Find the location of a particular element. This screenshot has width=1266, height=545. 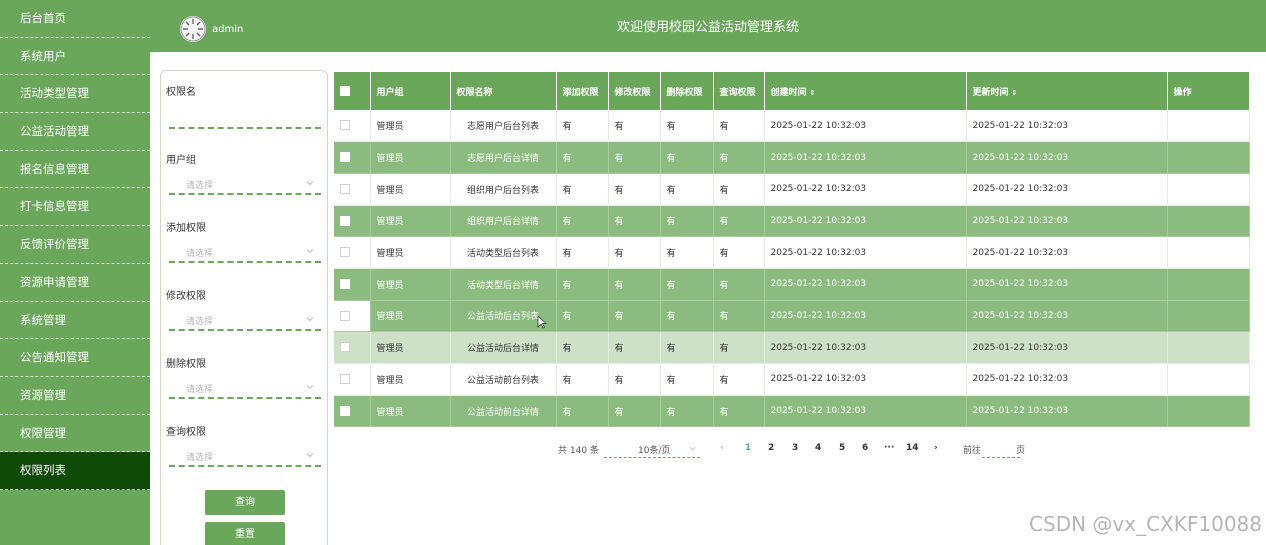

delete-perm-select: 请选择 is located at coordinates (245, 389).